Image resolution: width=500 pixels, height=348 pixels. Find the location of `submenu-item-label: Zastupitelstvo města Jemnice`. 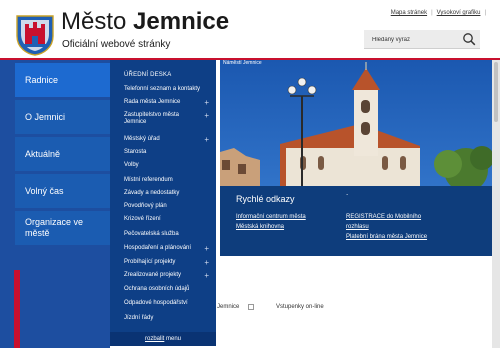

submenu-item-label: Zastupitelstvo města Jemnice is located at coordinates (152, 118).